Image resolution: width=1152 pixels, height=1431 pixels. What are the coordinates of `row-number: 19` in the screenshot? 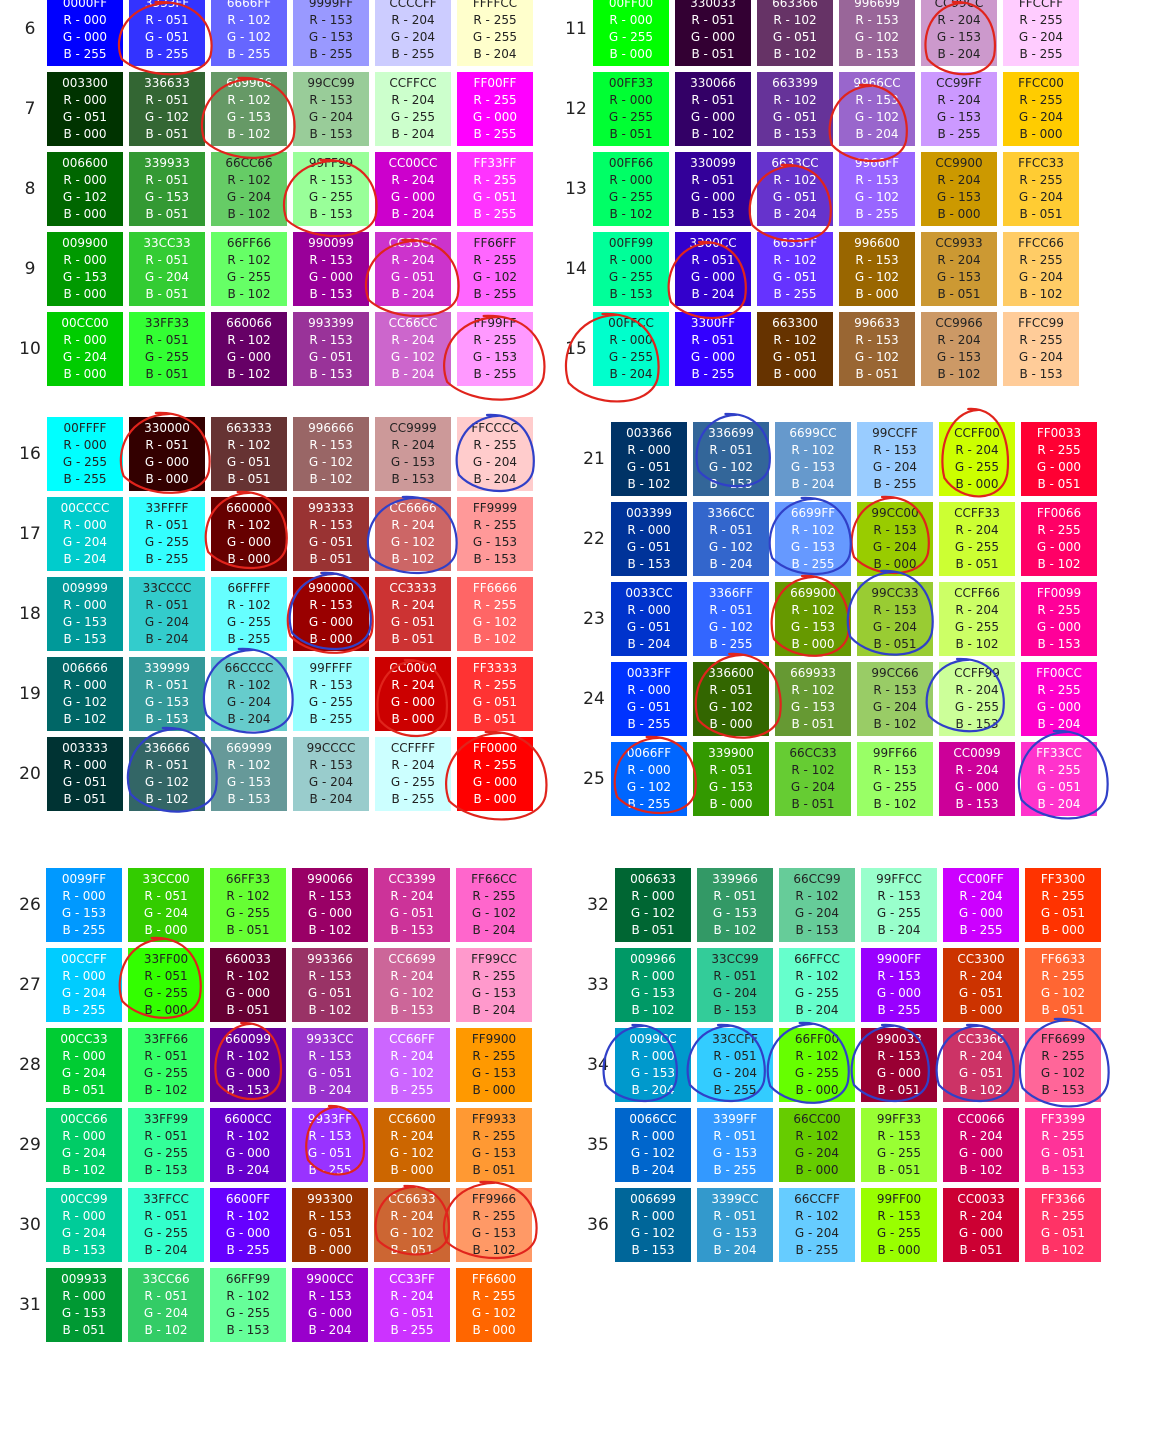 It's located at (30, 694).